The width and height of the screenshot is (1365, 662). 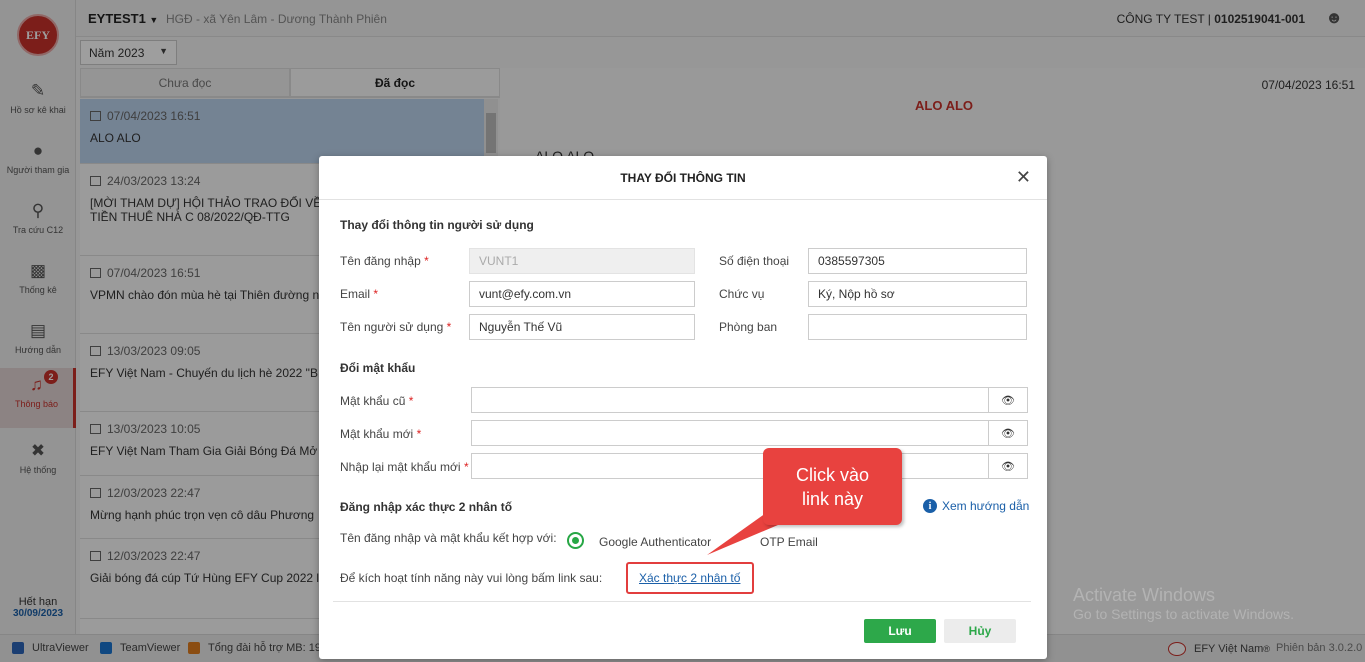 What do you see at coordinates (392, 327) in the screenshot?
I see `label-text: Tên người sử dụng` at bounding box center [392, 327].